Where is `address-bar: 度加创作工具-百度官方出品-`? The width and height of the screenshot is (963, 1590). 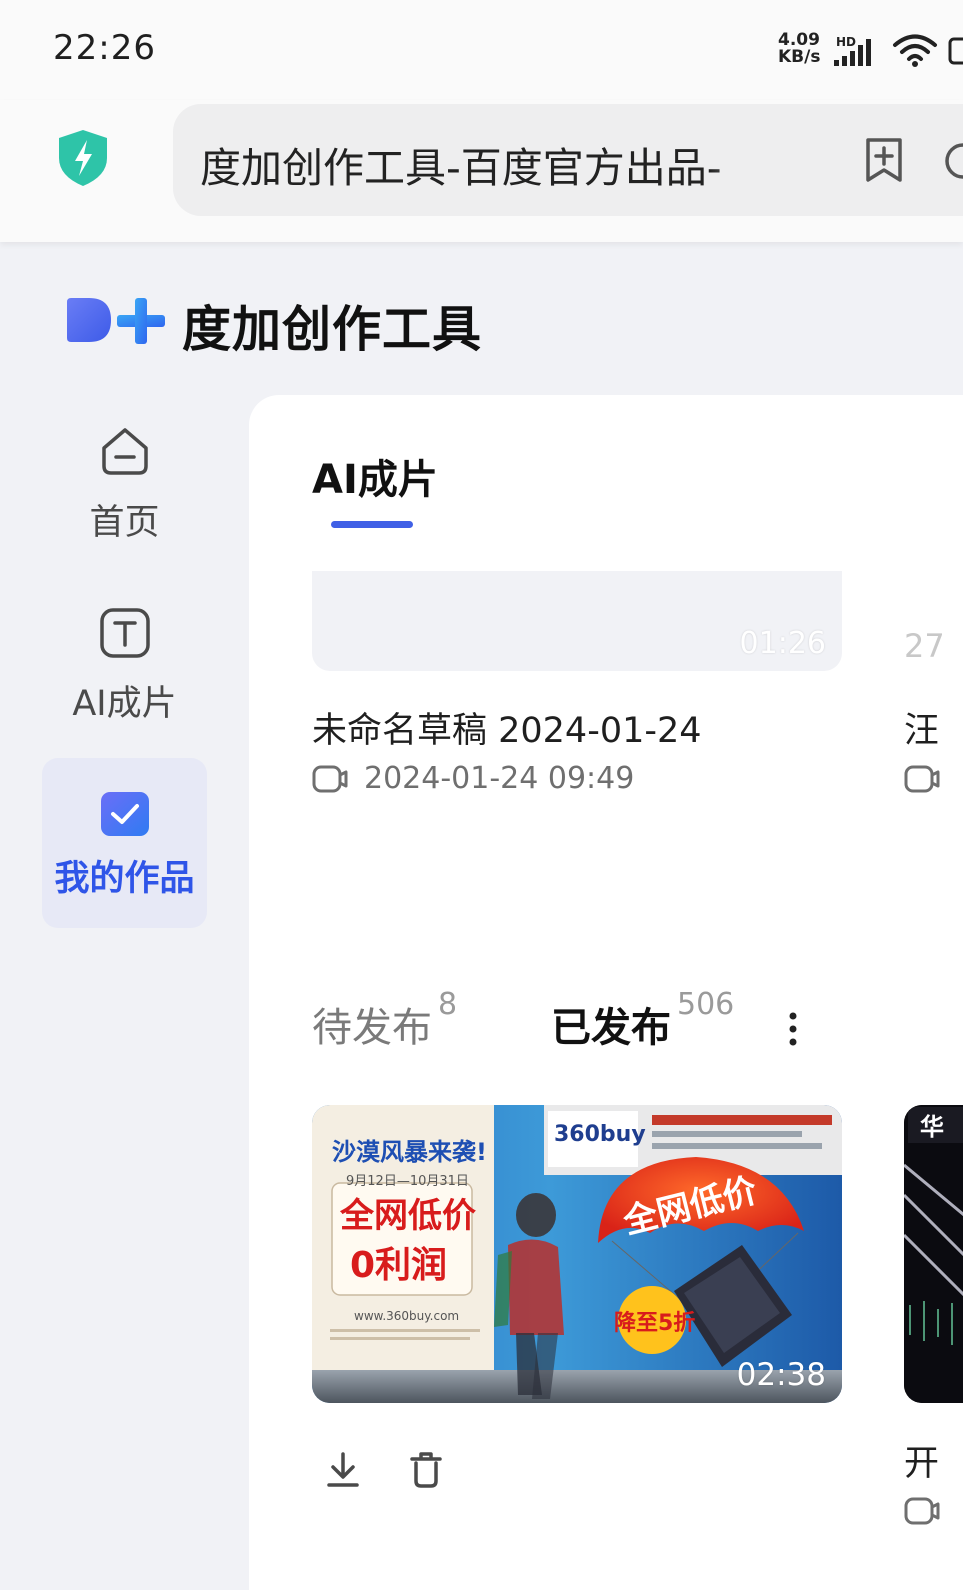 address-bar: 度加创作工具-百度官方出品- is located at coordinates (568, 160).